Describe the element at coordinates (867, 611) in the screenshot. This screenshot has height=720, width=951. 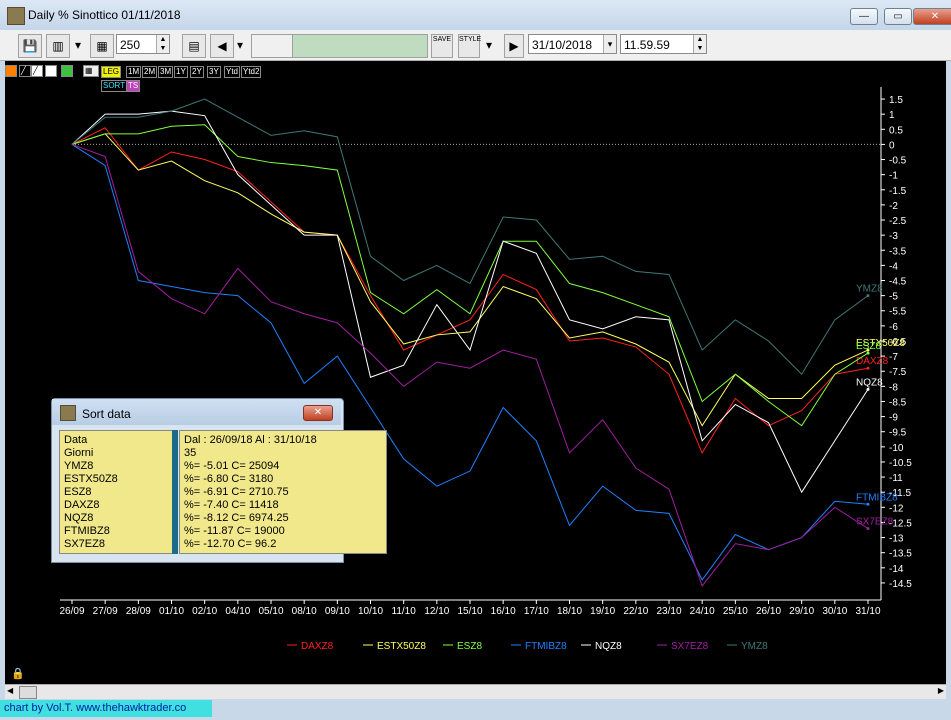
I see `x-tick-label: 31/10` at that location.